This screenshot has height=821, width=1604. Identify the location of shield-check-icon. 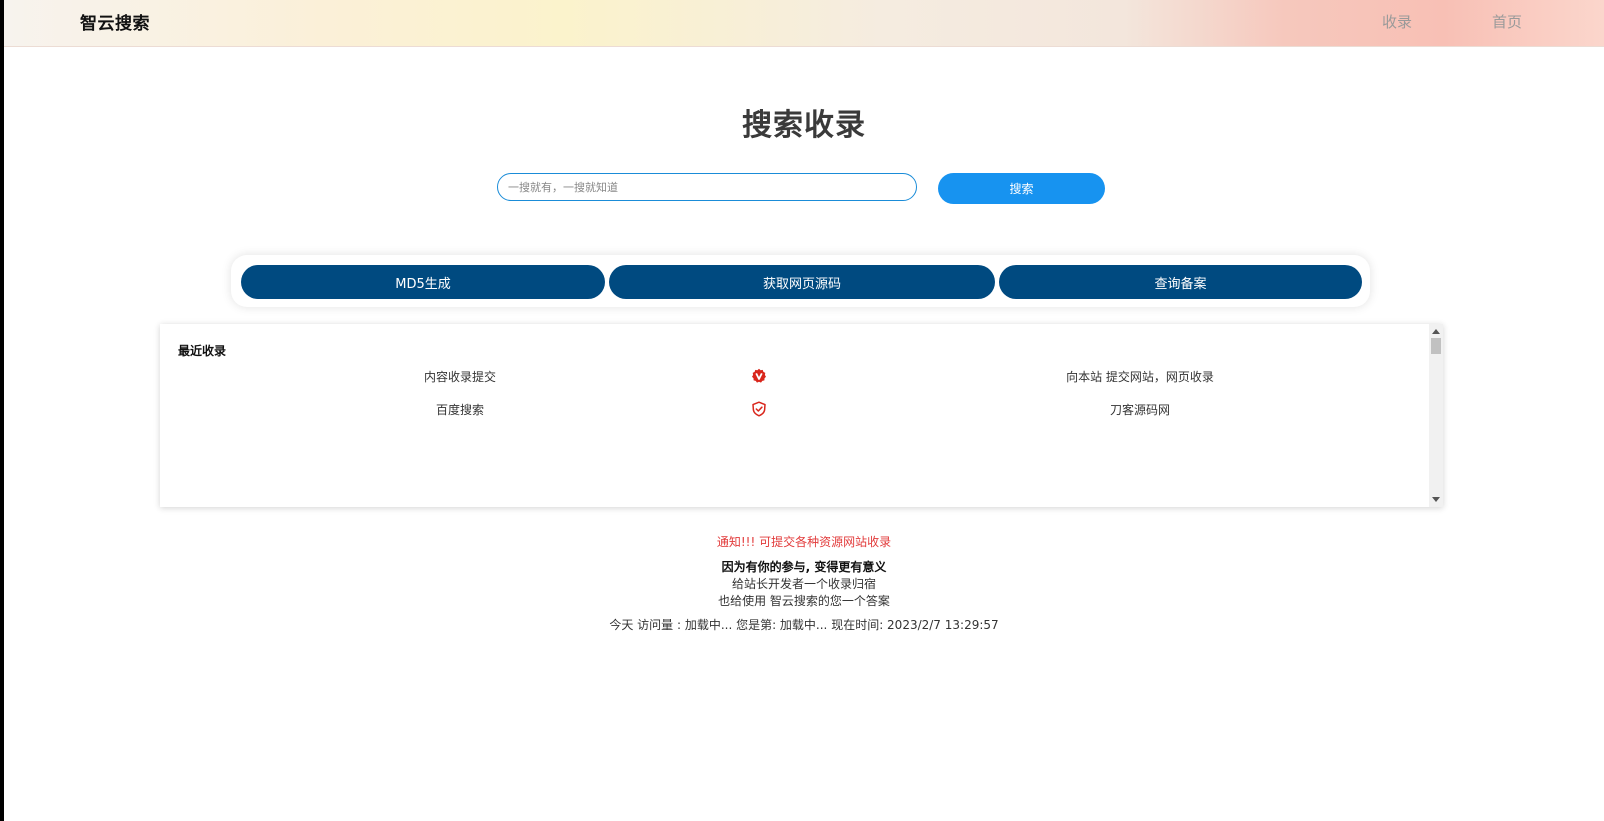
(759, 409).